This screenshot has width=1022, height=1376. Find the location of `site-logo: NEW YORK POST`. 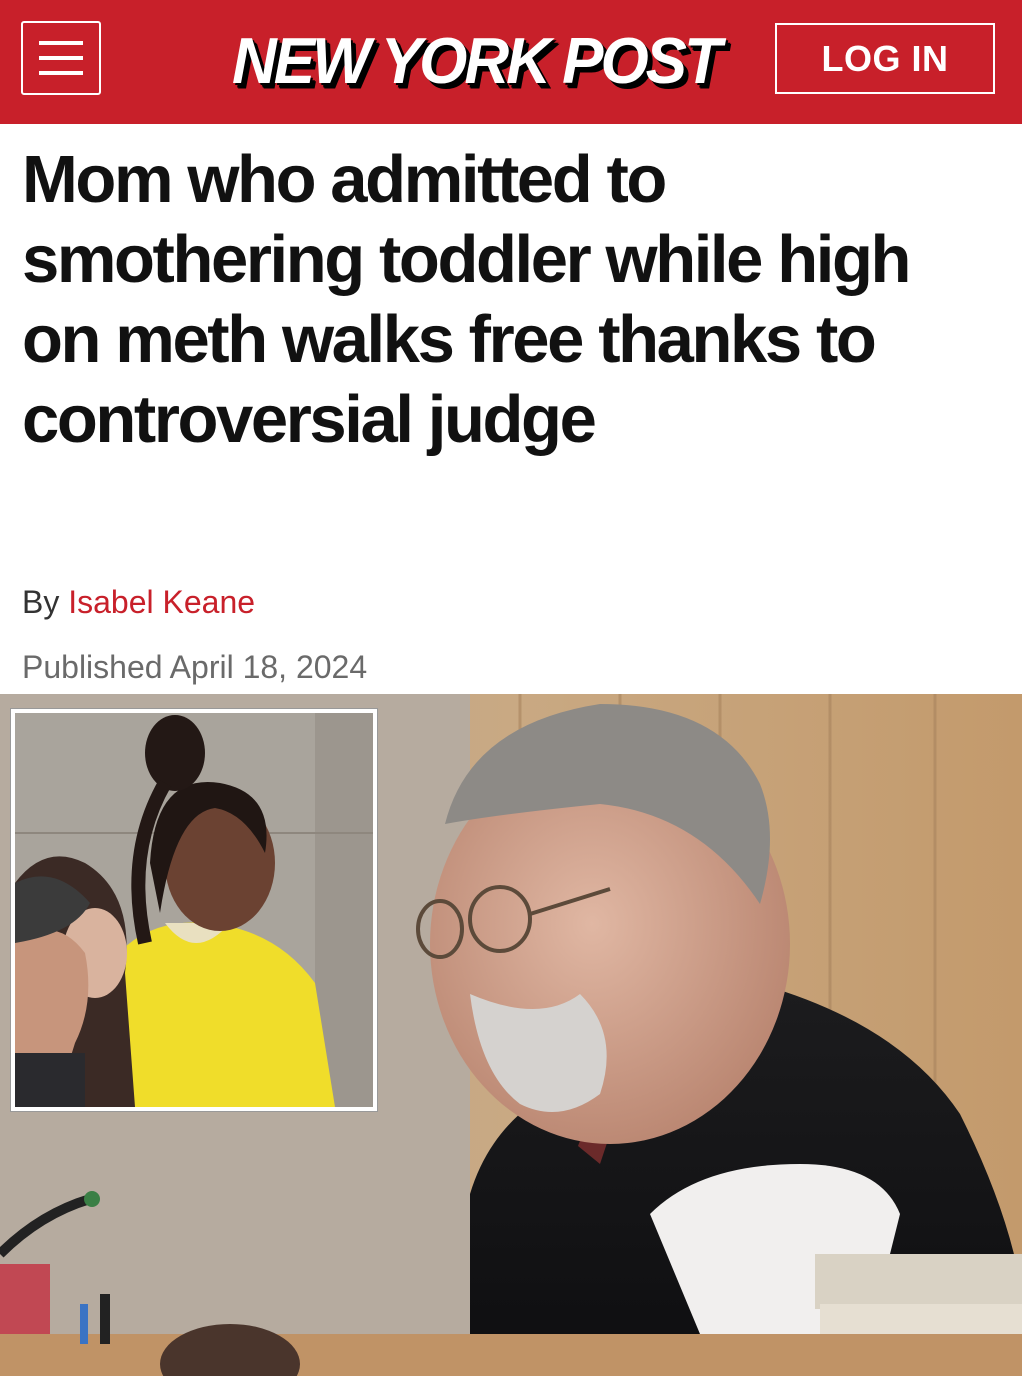

site-logo: NEW YORK POST is located at coordinates (477, 61).